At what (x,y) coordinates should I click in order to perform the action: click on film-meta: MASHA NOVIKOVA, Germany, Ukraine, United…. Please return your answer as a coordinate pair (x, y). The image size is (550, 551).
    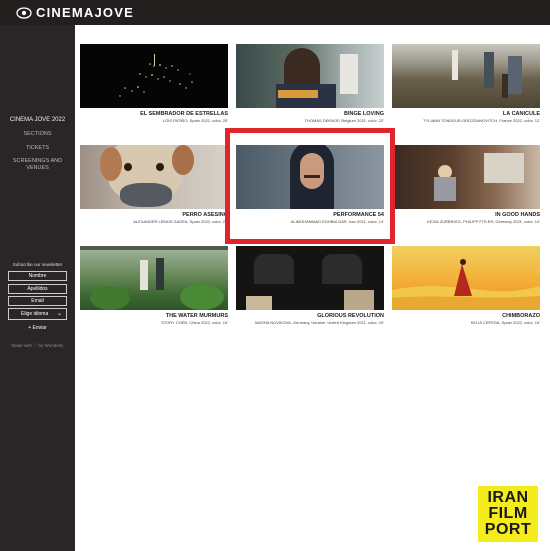
    Looking at the image, I should click on (319, 322).